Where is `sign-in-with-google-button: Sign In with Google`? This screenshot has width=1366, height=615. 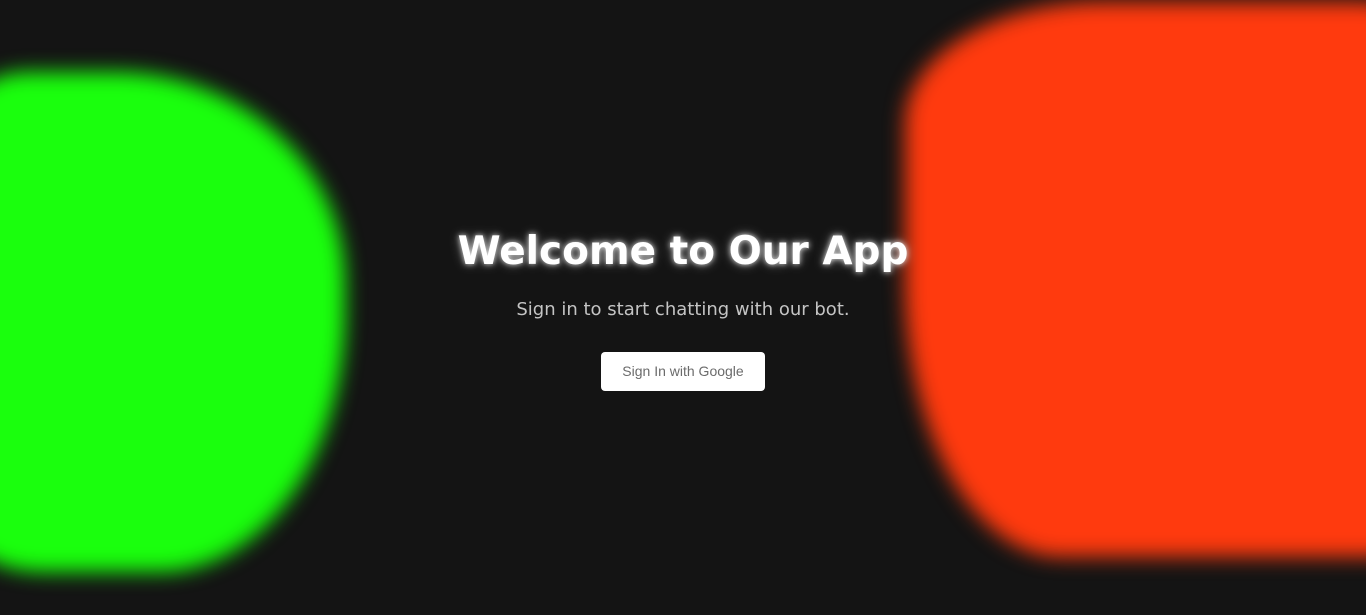
sign-in-with-google-button: Sign In with Google is located at coordinates (683, 371).